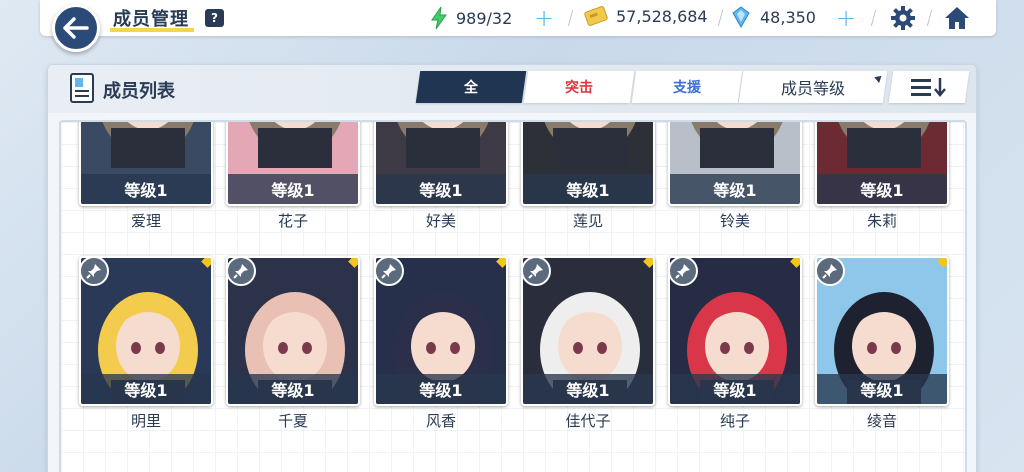 This screenshot has height=472, width=1024. I want to click on credits-value: 57,528,684, so click(662, 16).